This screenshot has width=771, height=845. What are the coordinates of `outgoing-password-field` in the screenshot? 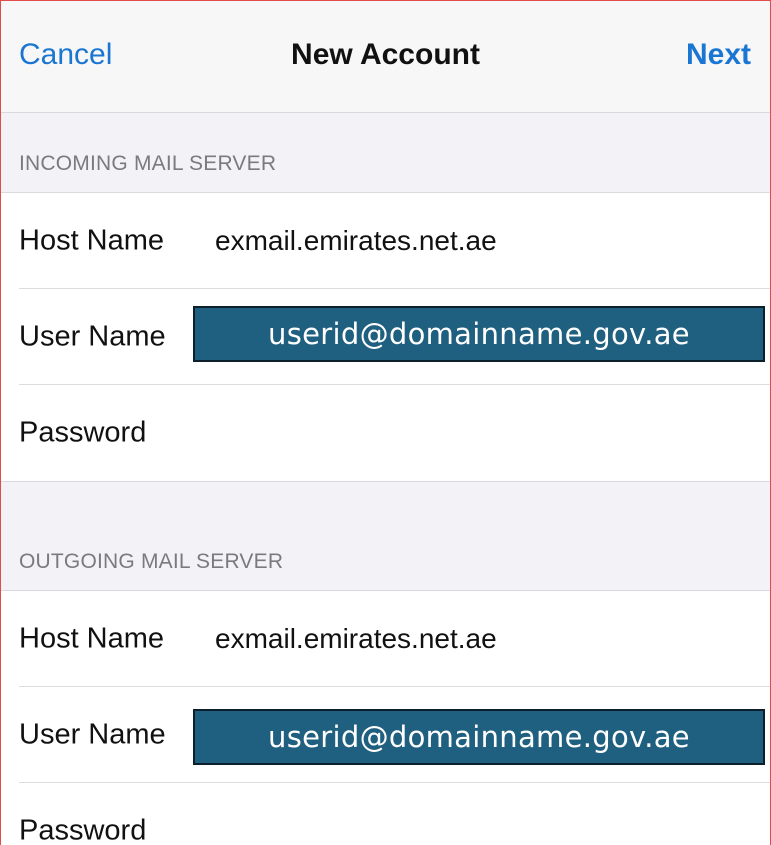 It's located at (475, 825).